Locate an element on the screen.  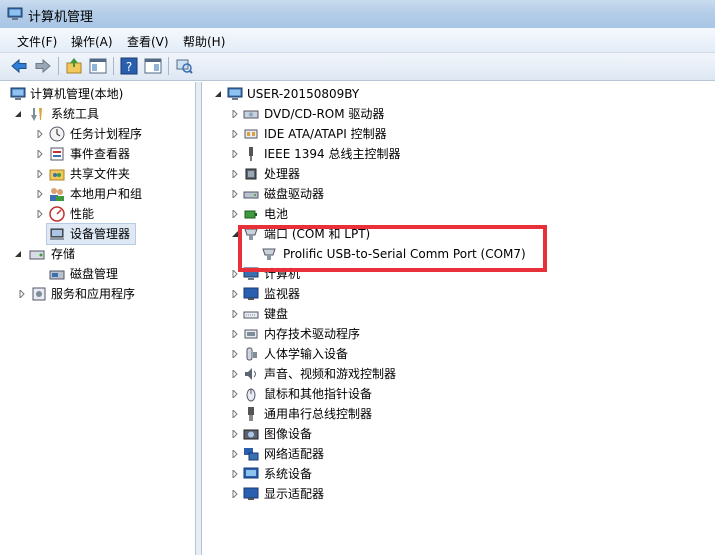
tree-item-shared-folders: 共享文件夹 is located at coordinates (113, 174).